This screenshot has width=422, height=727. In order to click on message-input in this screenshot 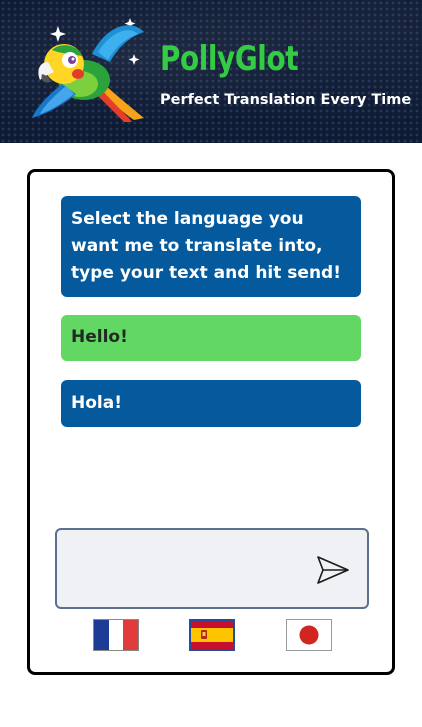, I will do `click(187, 570)`.